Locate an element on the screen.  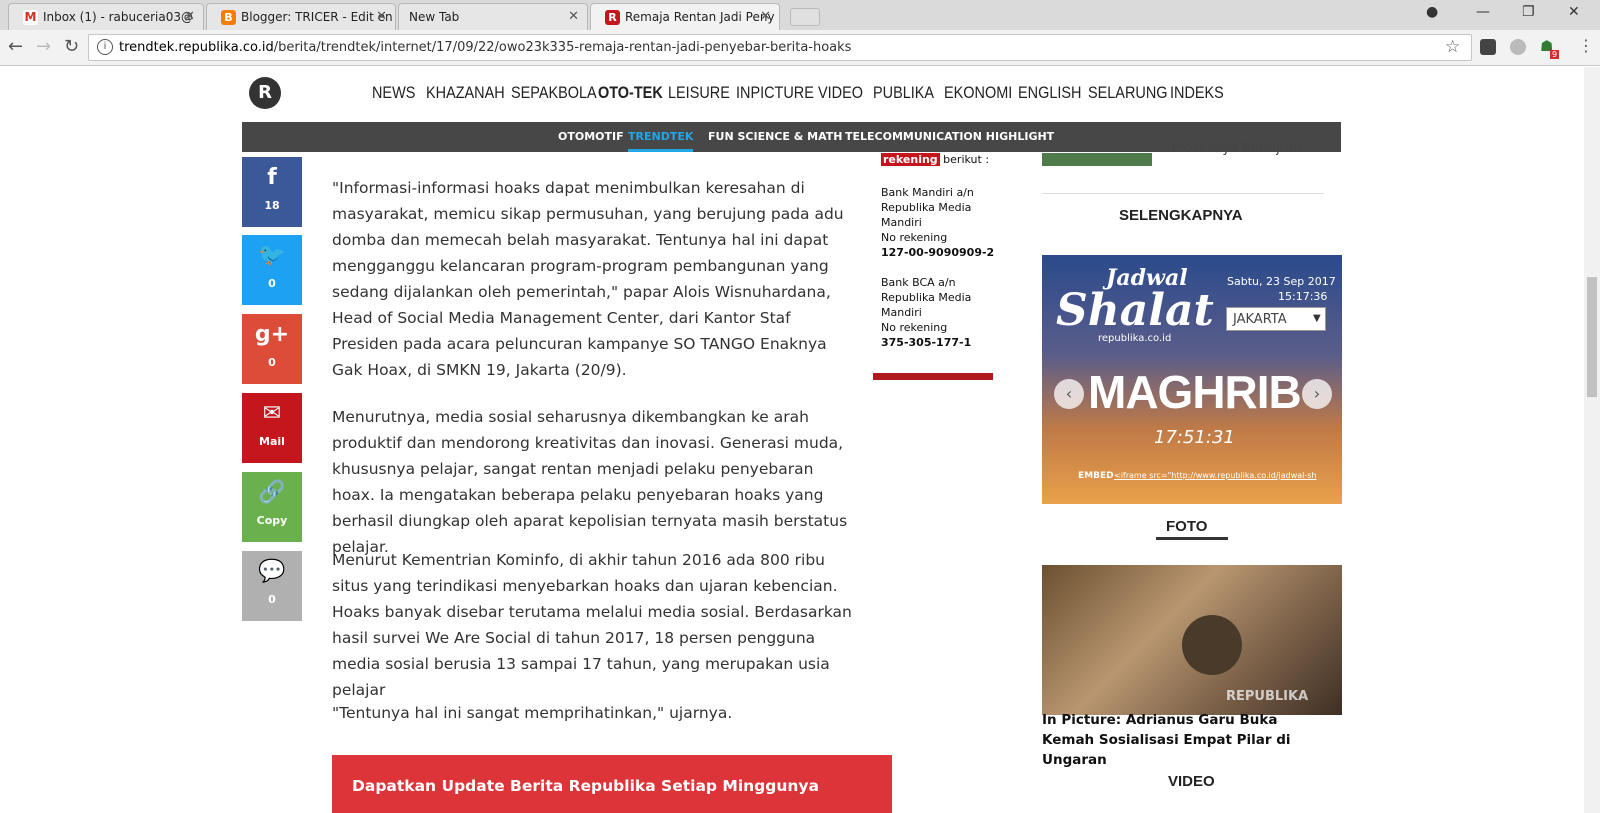
selengkapnya-link: SELENGKAPNYA is located at coordinates (1181, 215).